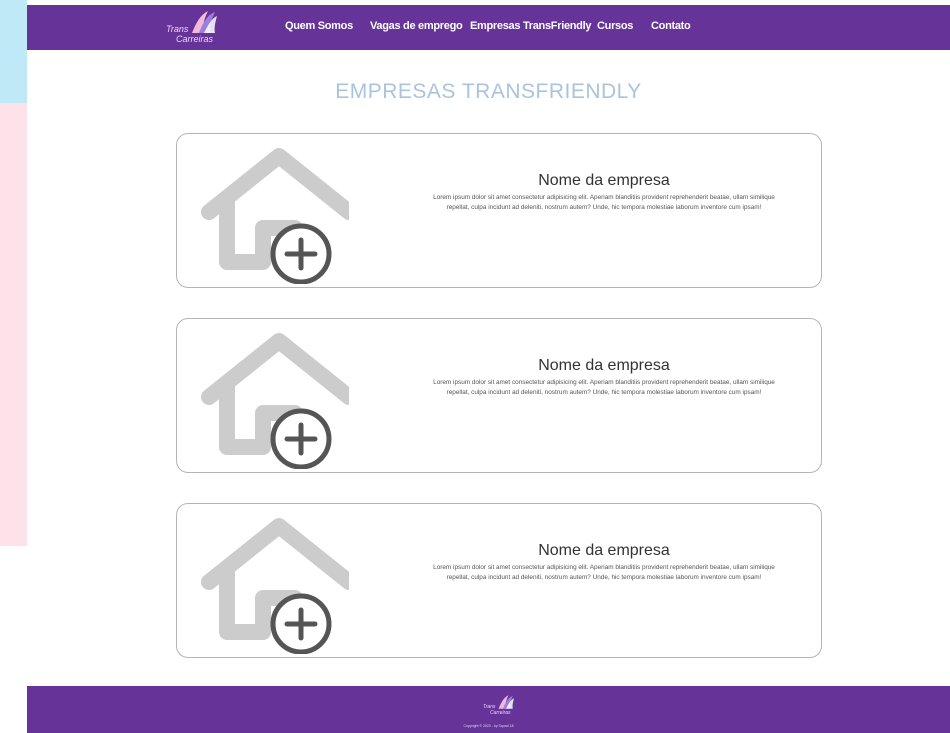 The height and width of the screenshot is (733, 950). I want to click on ribbon-logo-icon, so click(506, 702).